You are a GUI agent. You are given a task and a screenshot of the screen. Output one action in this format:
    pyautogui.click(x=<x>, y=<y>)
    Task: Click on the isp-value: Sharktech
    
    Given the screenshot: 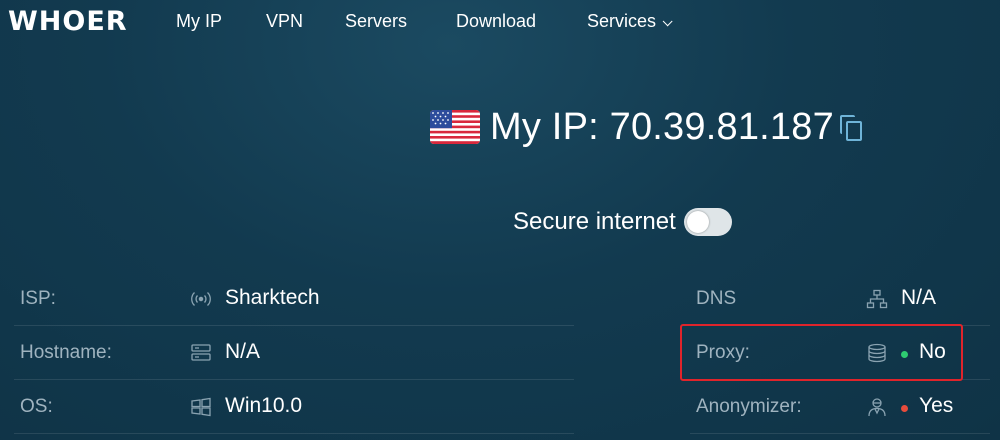 What is the action you would take?
    pyautogui.click(x=272, y=297)
    